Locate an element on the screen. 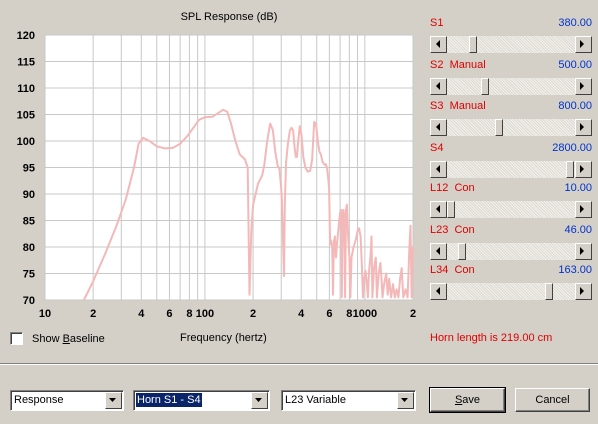 The width and height of the screenshot is (598, 424). show-baseline-label: Show Baseline is located at coordinates (68, 338).